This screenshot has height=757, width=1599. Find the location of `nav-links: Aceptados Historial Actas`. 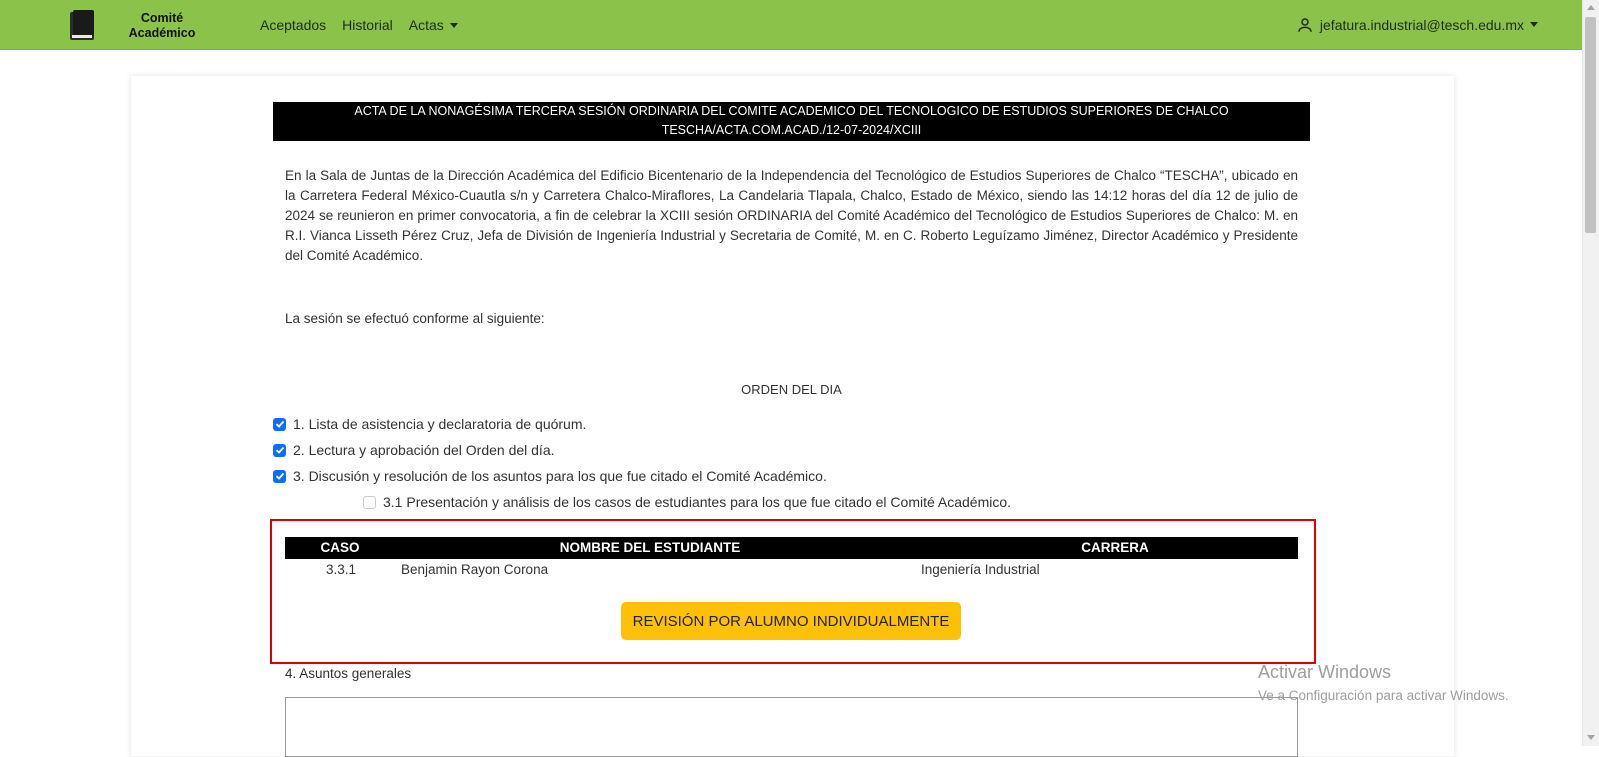

nav-links: Aceptados Historial Actas is located at coordinates (367, 24).